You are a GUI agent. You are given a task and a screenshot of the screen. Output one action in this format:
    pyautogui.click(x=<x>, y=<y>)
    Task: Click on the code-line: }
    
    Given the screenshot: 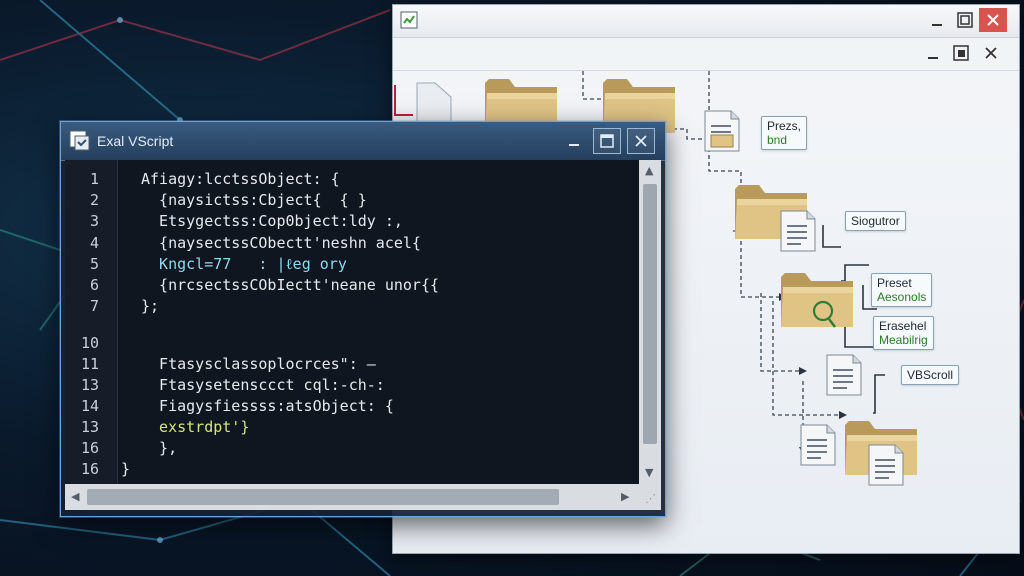 What is the action you would take?
    pyautogui.click(x=125, y=469)
    